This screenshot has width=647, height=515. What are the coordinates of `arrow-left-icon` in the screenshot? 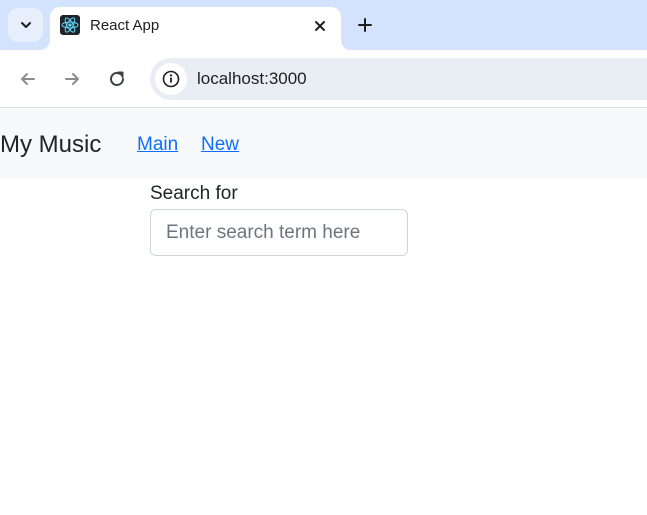 It's located at (28, 79).